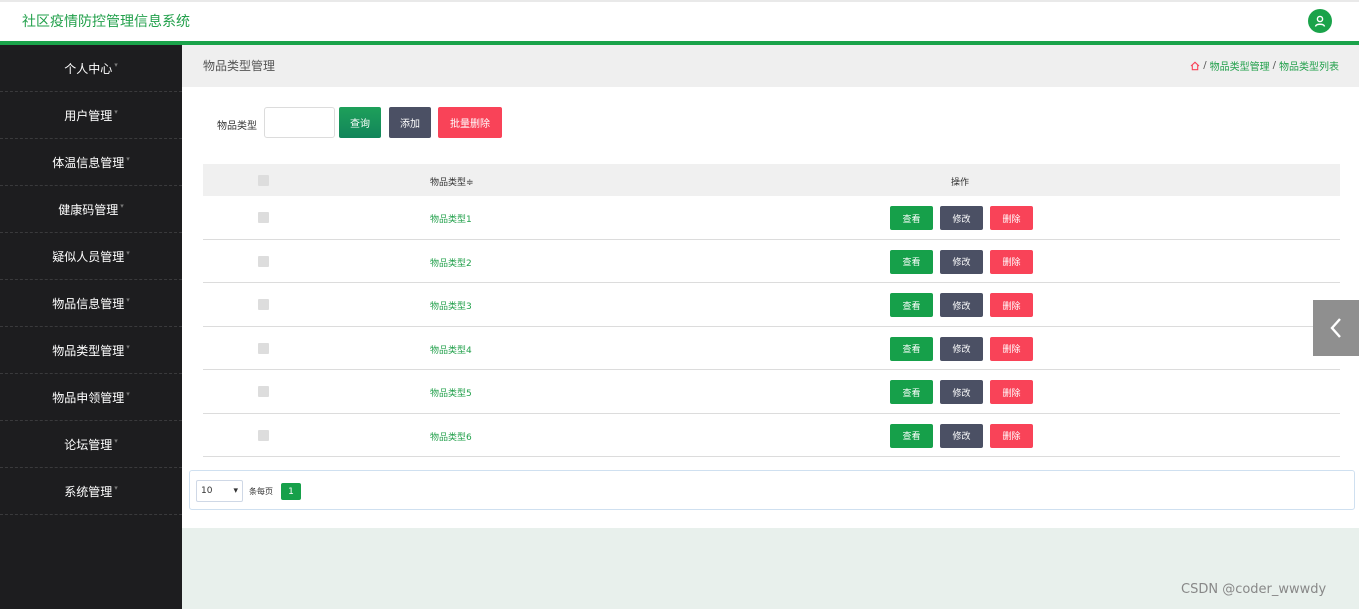 The image size is (1359, 609). Describe the element at coordinates (771, 180) in the screenshot. I see `table-header: 物品类型≑ 操作` at that location.